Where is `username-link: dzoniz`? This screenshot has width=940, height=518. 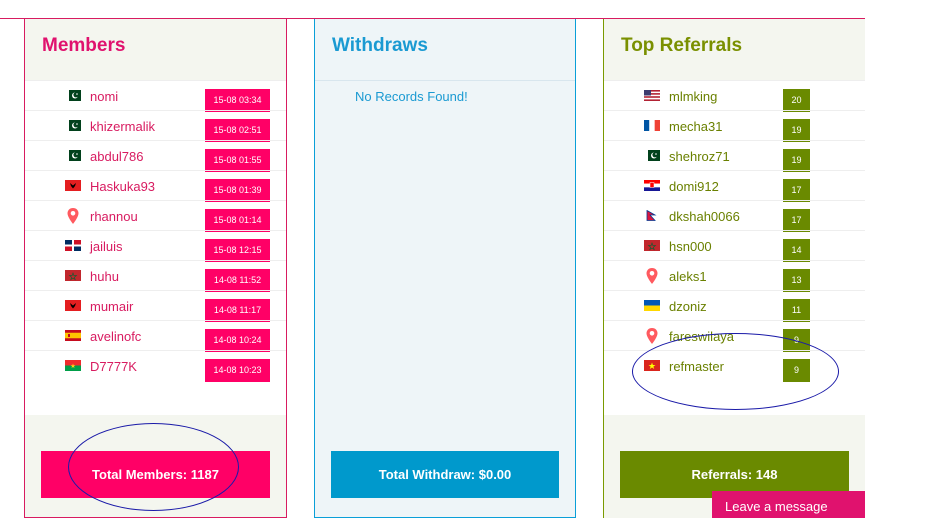 username-link: dzoniz is located at coordinates (688, 306).